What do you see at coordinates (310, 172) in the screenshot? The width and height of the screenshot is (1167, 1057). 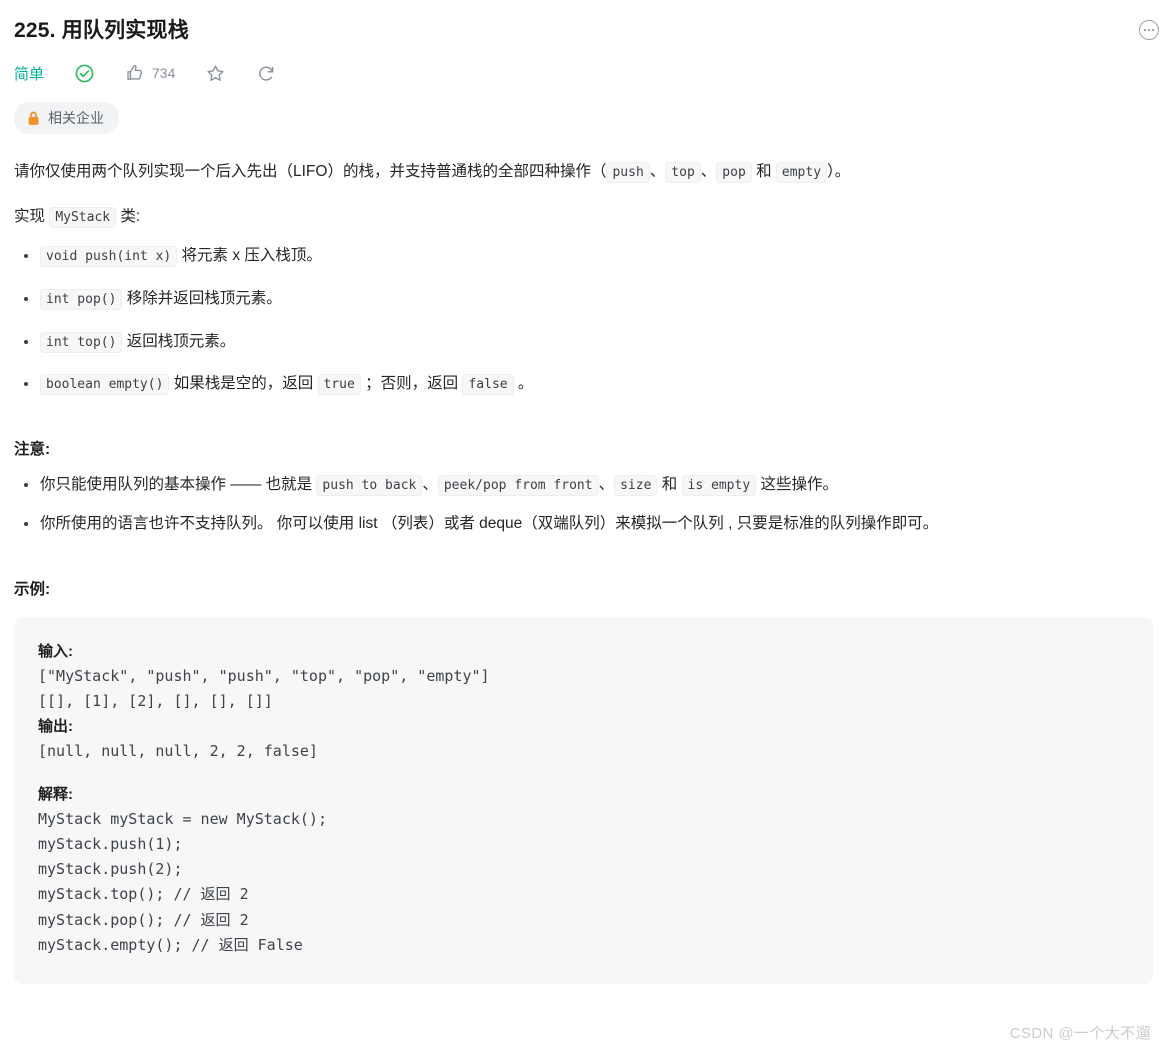 I see `intro-text-1: 请你仅使用两个队列实现一个后入先出（LIFO）的栈，并支持普通栈的全部四种操作（` at bounding box center [310, 172].